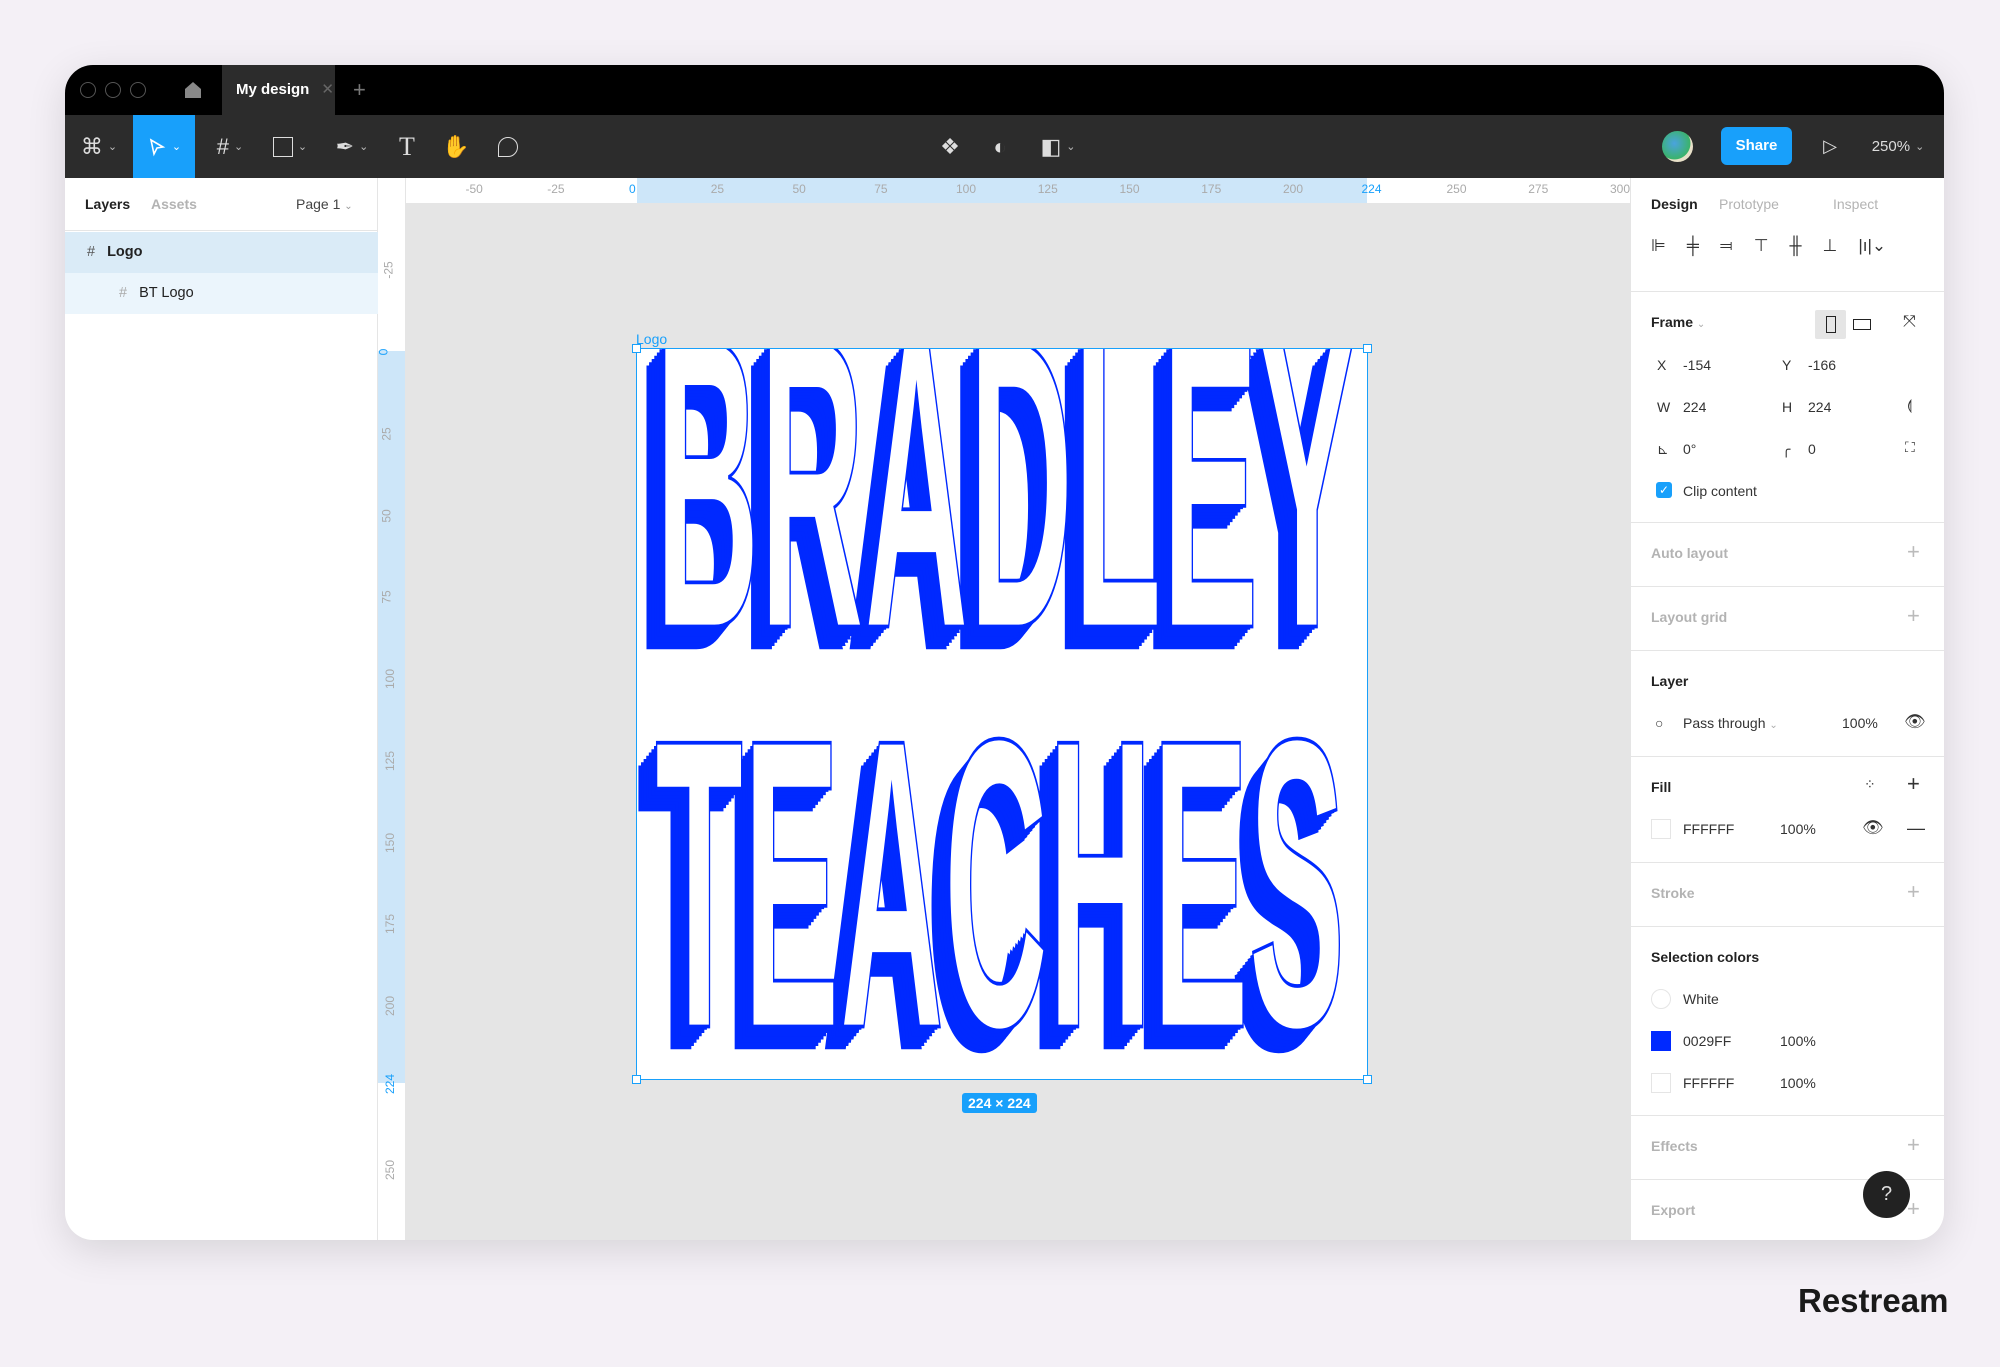 This screenshot has width=2000, height=1367. I want to click on layer-name: Logo, so click(125, 252).